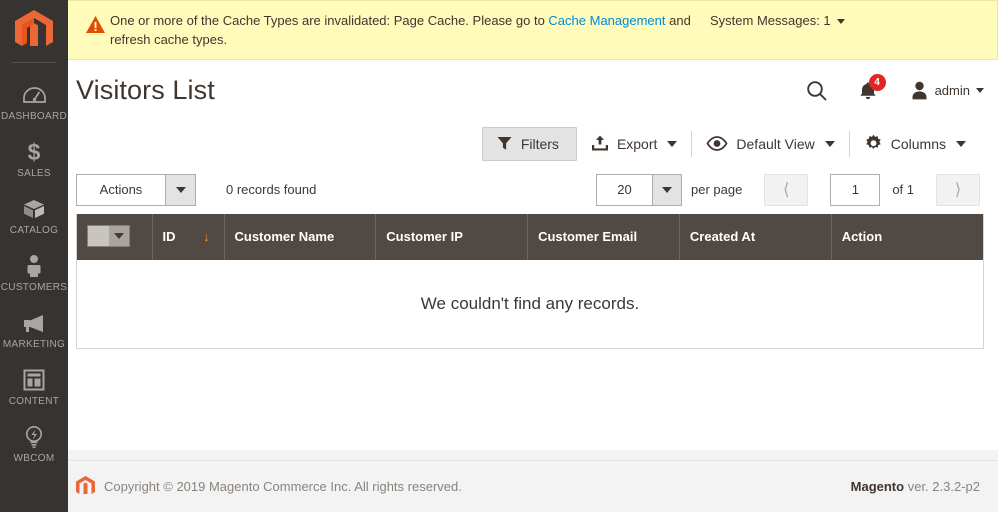 The image size is (998, 512). I want to click on sidebar-item-content: CONTENT, so click(34, 386).